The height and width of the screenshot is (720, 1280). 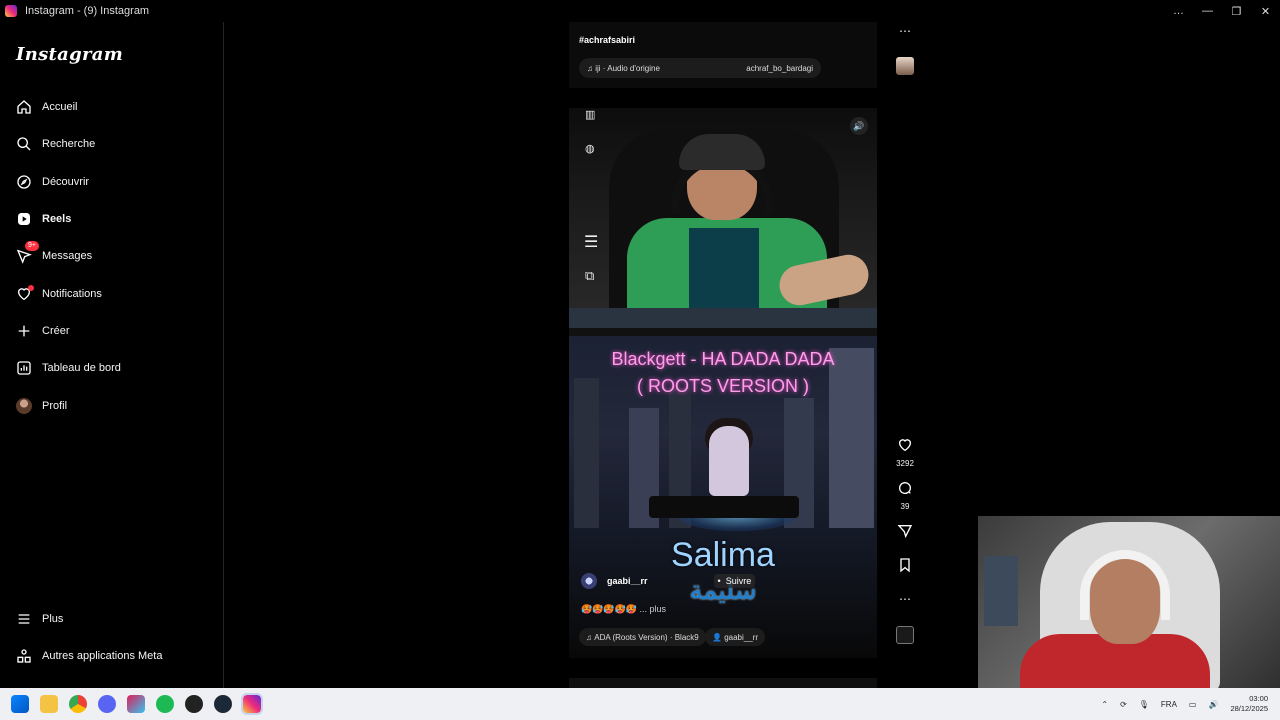 I want to click on hashtag-link: #achrafsabiri, so click(x=607, y=40).